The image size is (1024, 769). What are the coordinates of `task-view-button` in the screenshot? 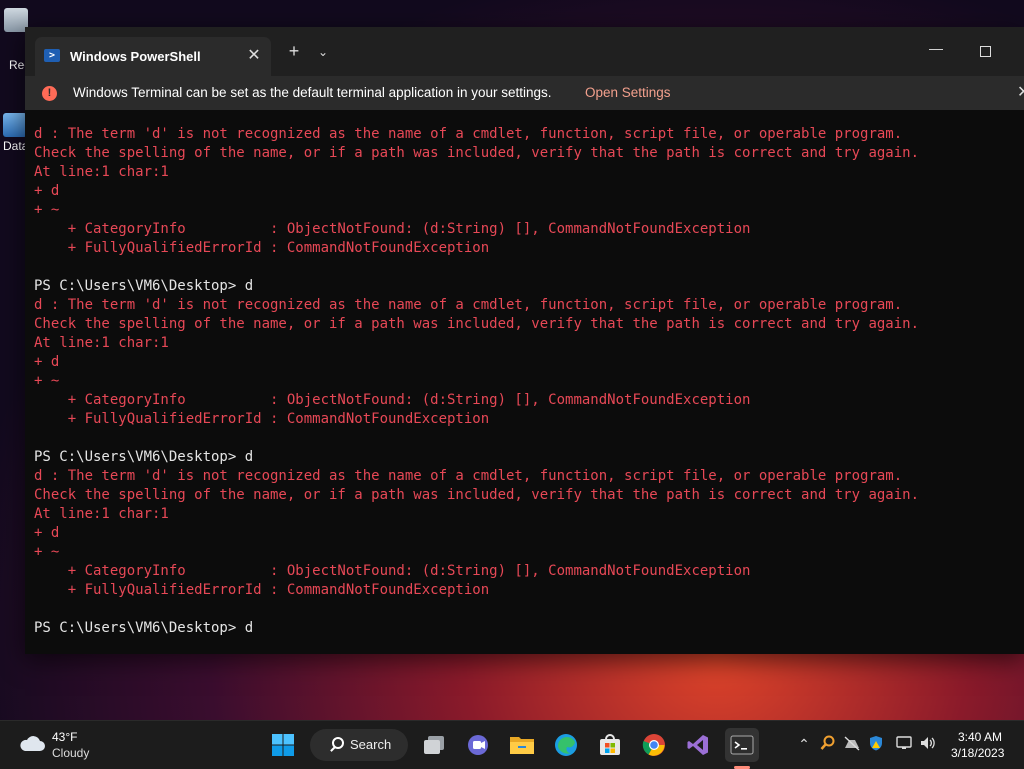 It's located at (434, 745).